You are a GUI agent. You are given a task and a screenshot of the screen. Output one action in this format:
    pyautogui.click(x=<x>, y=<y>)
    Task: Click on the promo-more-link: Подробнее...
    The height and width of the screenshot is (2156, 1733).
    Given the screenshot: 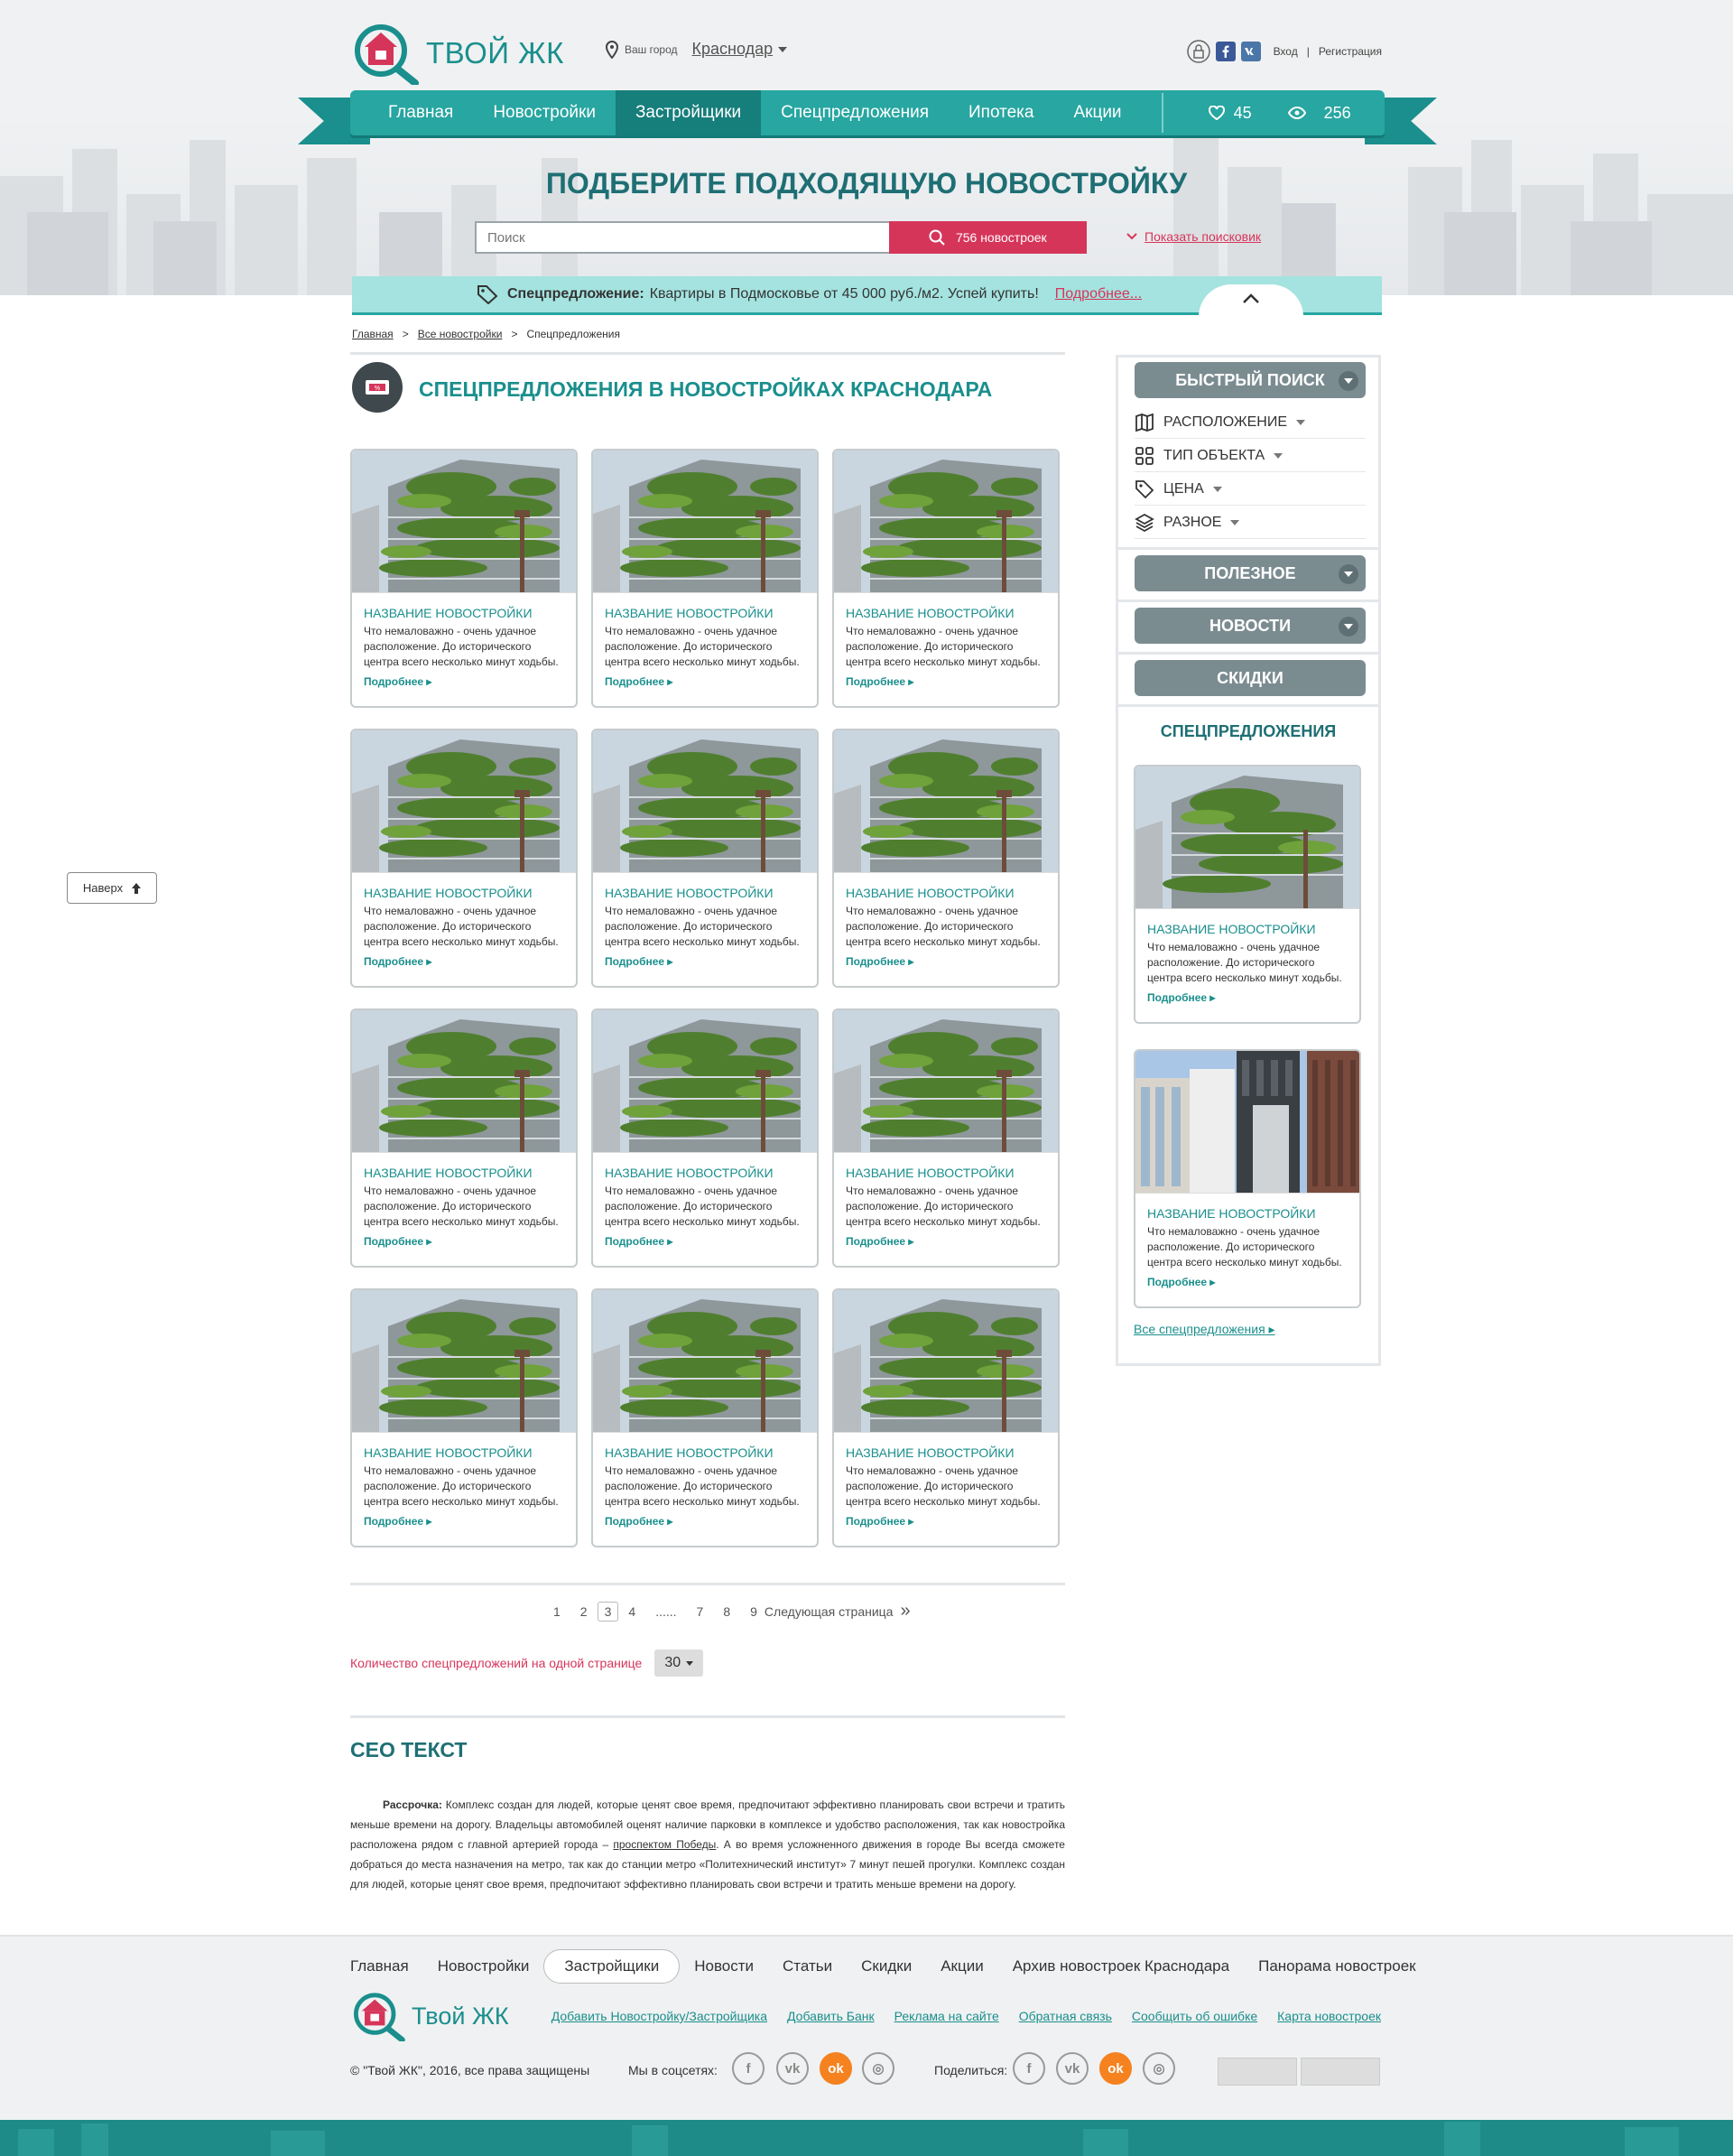 What is the action you would take?
    pyautogui.click(x=1098, y=294)
    